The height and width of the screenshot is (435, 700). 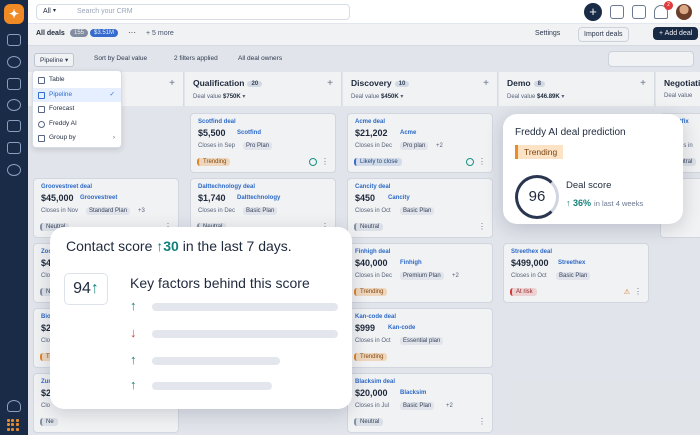 I want to click on chevron-down-icon: ▾, so click(x=55, y=11).